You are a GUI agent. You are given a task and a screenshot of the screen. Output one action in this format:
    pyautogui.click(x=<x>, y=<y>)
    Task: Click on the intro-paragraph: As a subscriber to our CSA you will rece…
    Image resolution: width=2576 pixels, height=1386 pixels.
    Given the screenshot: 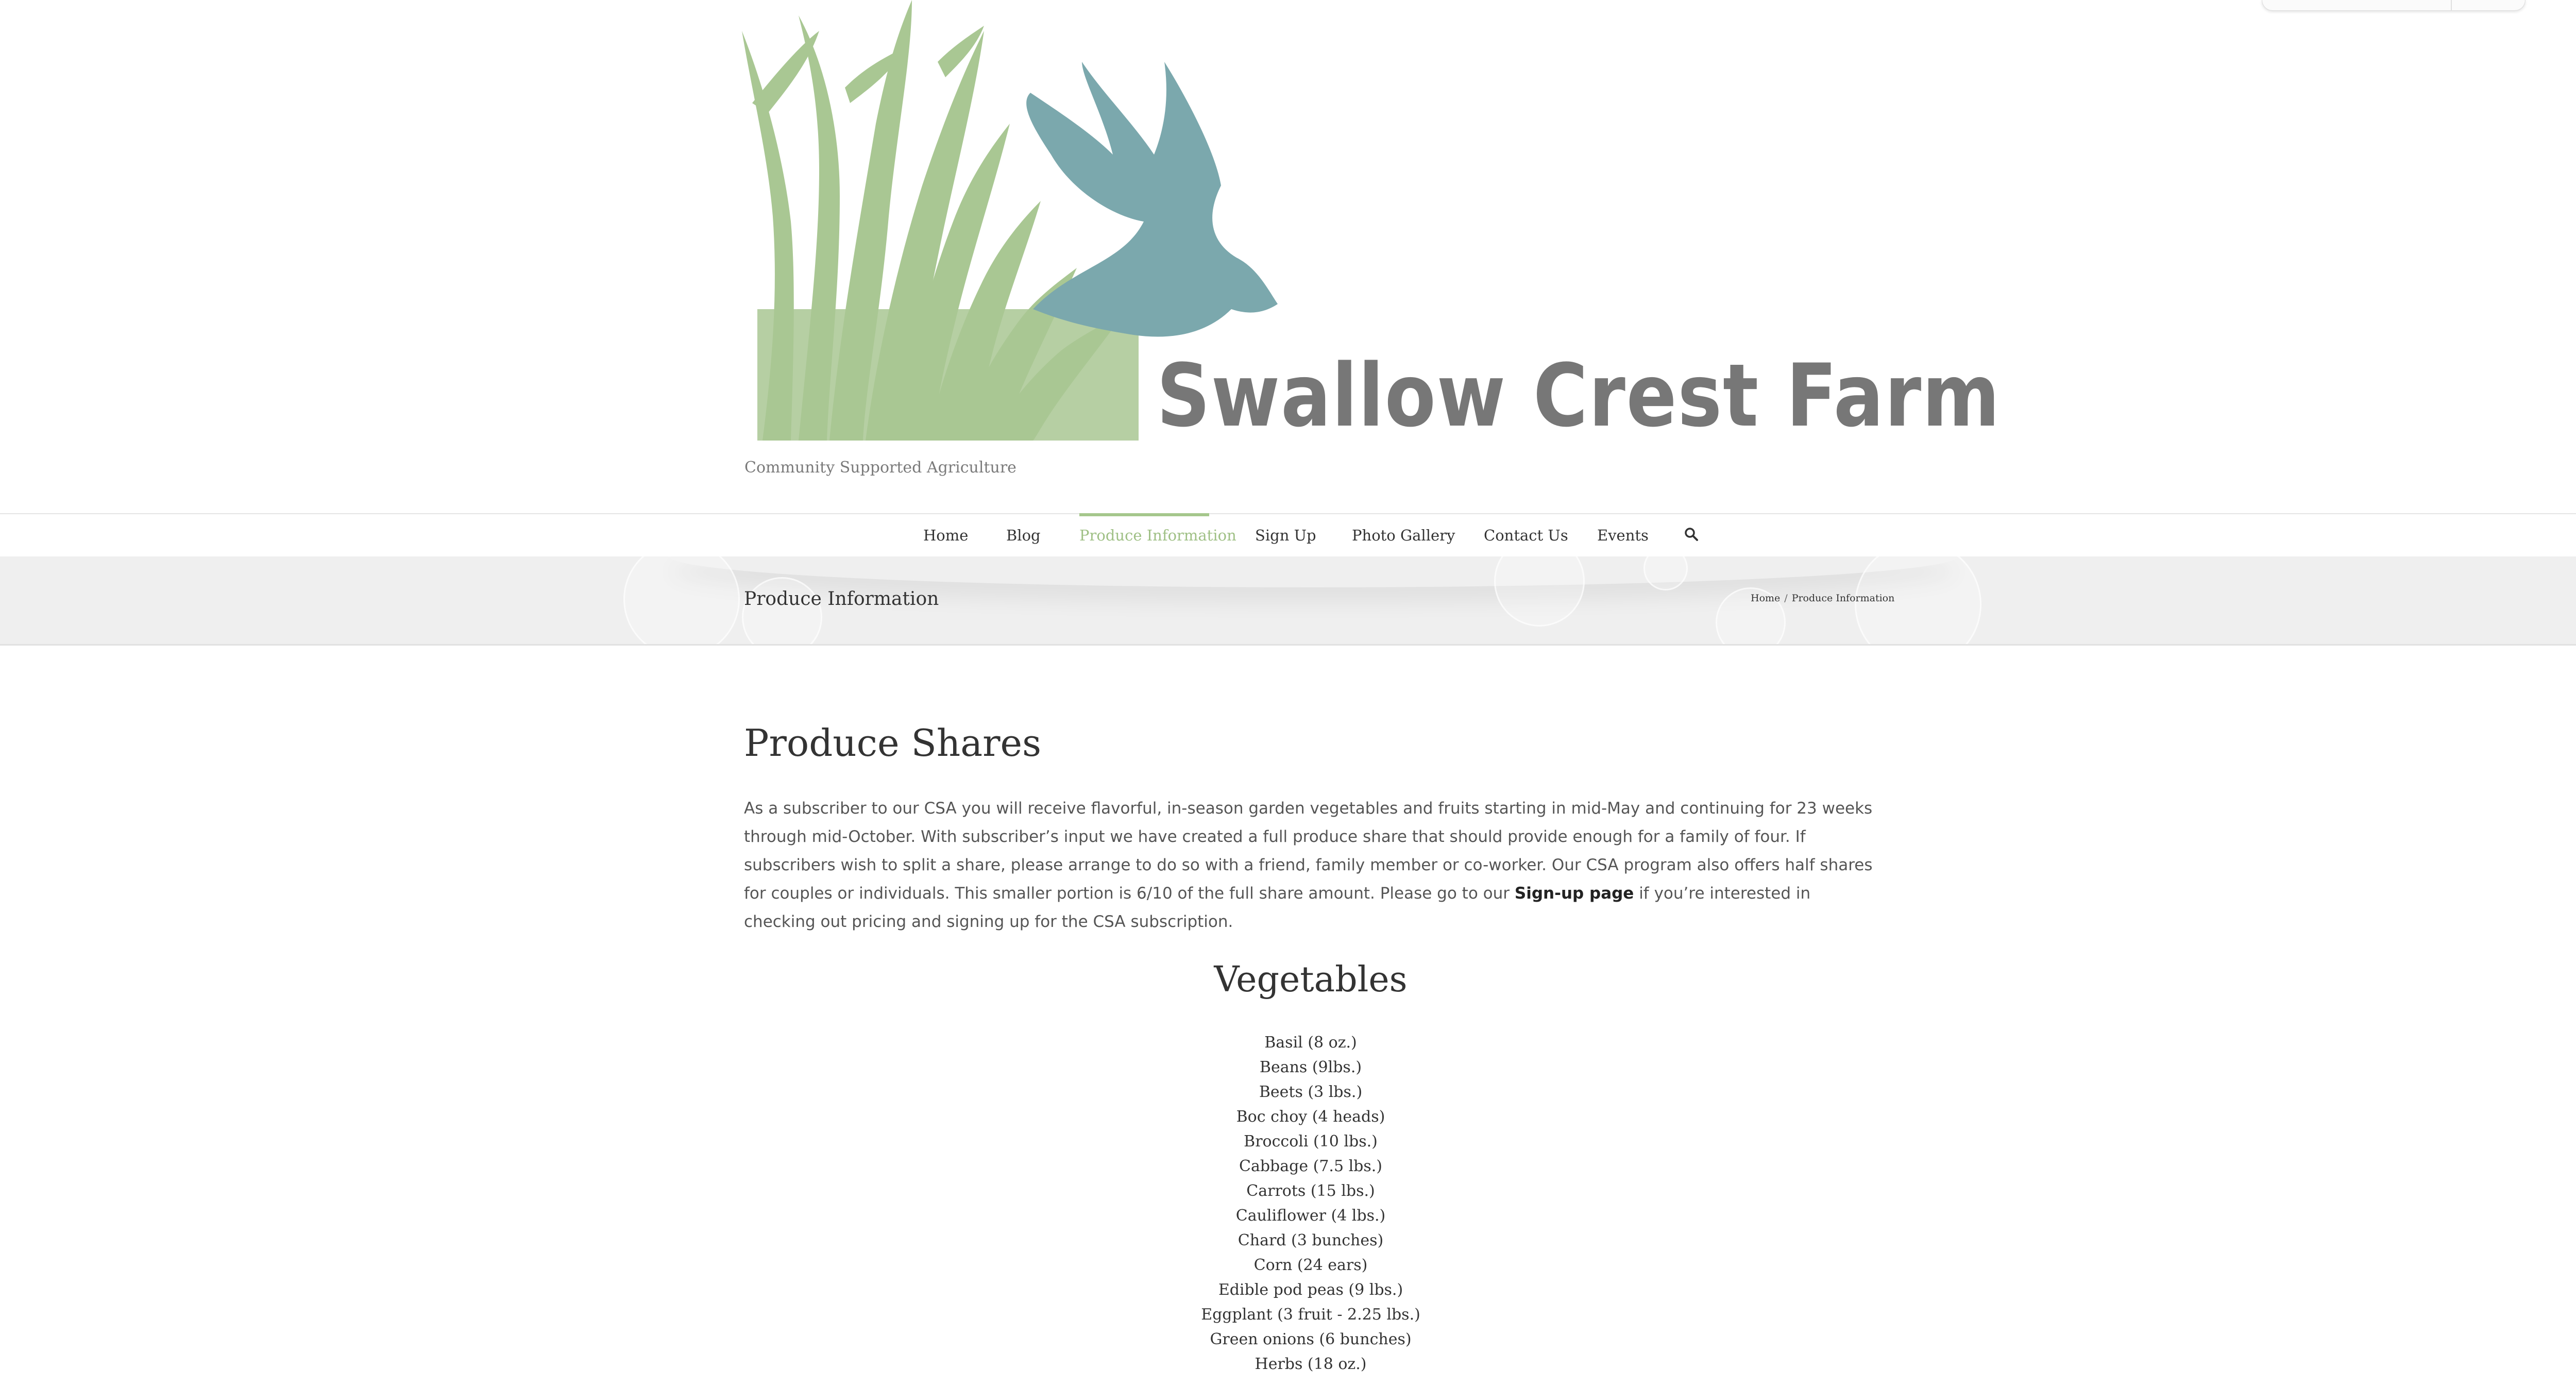 What is the action you would take?
    pyautogui.click(x=1310, y=865)
    